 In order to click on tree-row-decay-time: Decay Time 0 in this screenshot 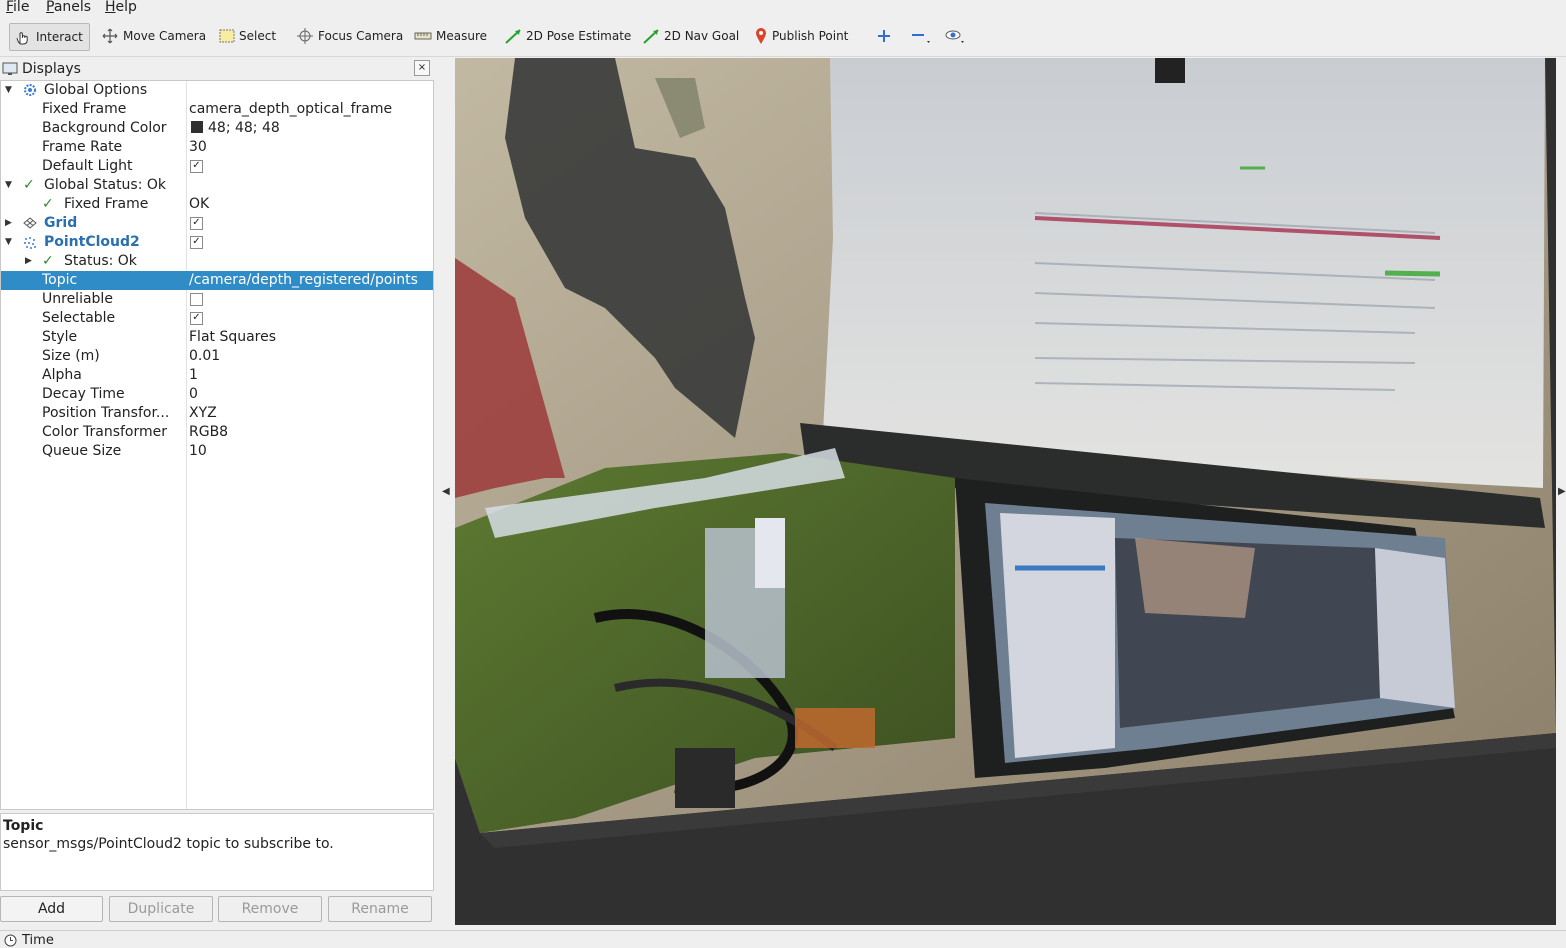, I will do `click(217, 394)`.